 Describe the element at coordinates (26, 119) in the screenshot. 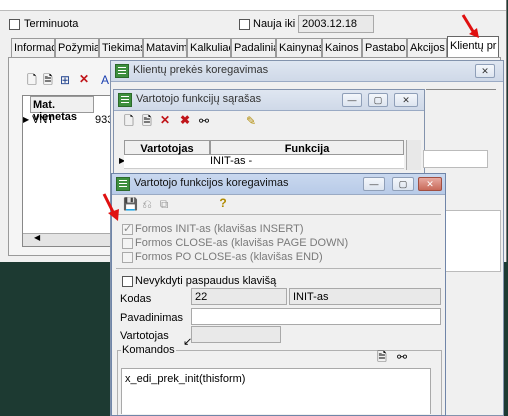

I see `grid-row-indicator: ▶` at that location.